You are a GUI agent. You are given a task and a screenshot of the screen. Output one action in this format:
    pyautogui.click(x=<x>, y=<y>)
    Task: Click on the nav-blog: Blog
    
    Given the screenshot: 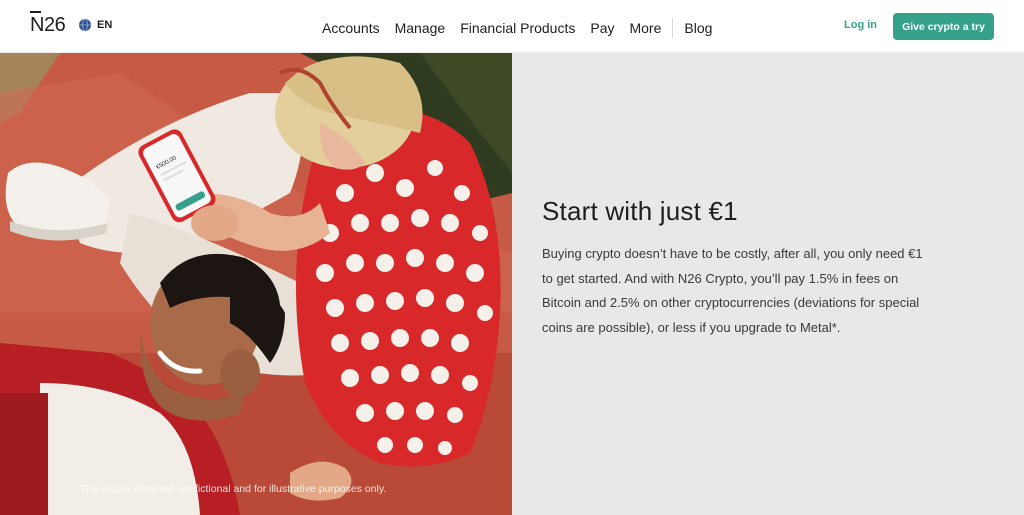 What is the action you would take?
    pyautogui.click(x=698, y=28)
    